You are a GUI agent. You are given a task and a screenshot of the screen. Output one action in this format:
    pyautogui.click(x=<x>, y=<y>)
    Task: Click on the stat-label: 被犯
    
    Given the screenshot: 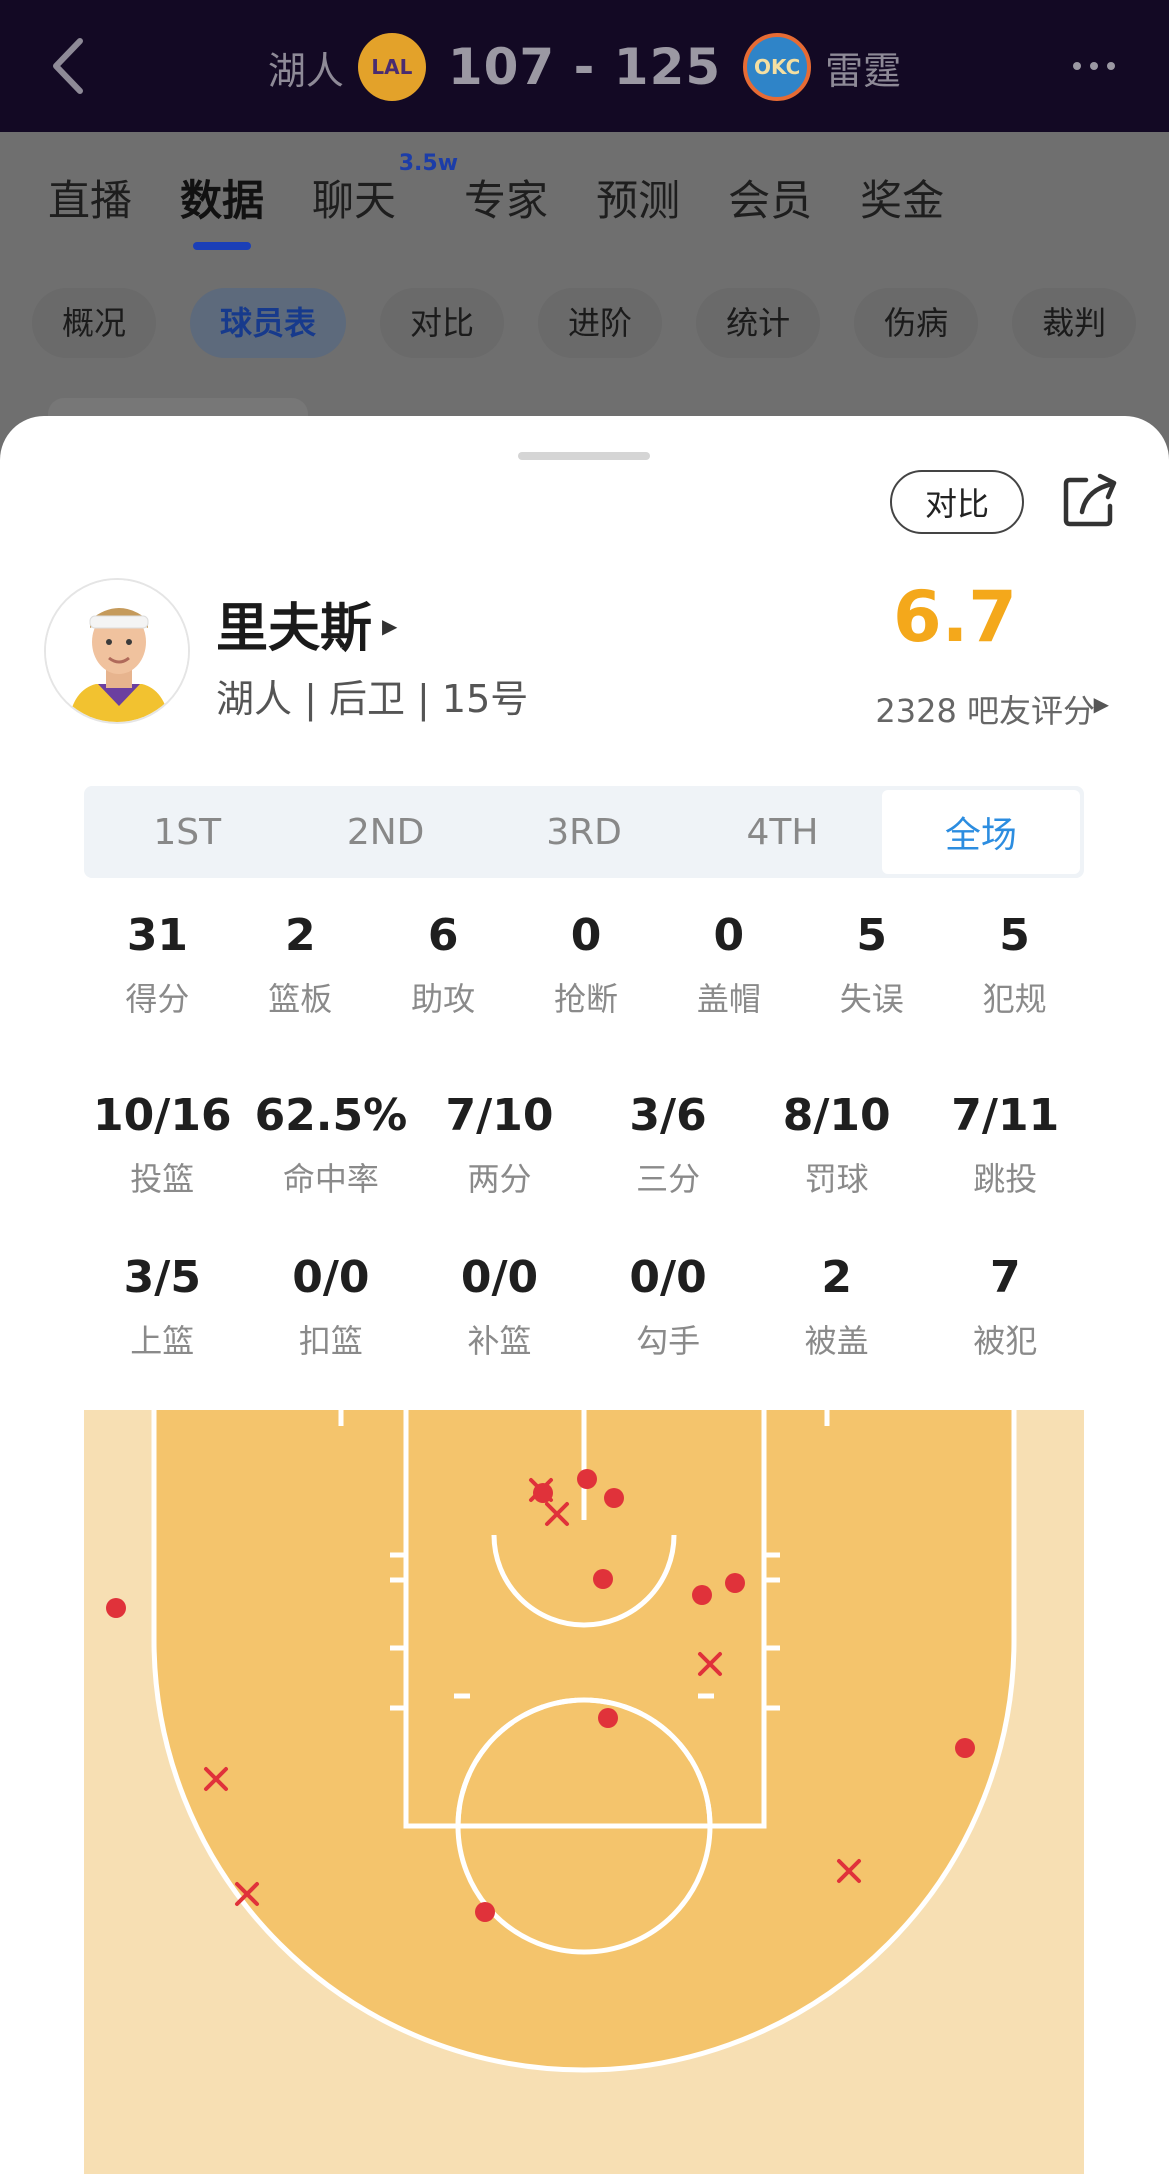 What is the action you would take?
    pyautogui.click(x=1005, y=1341)
    